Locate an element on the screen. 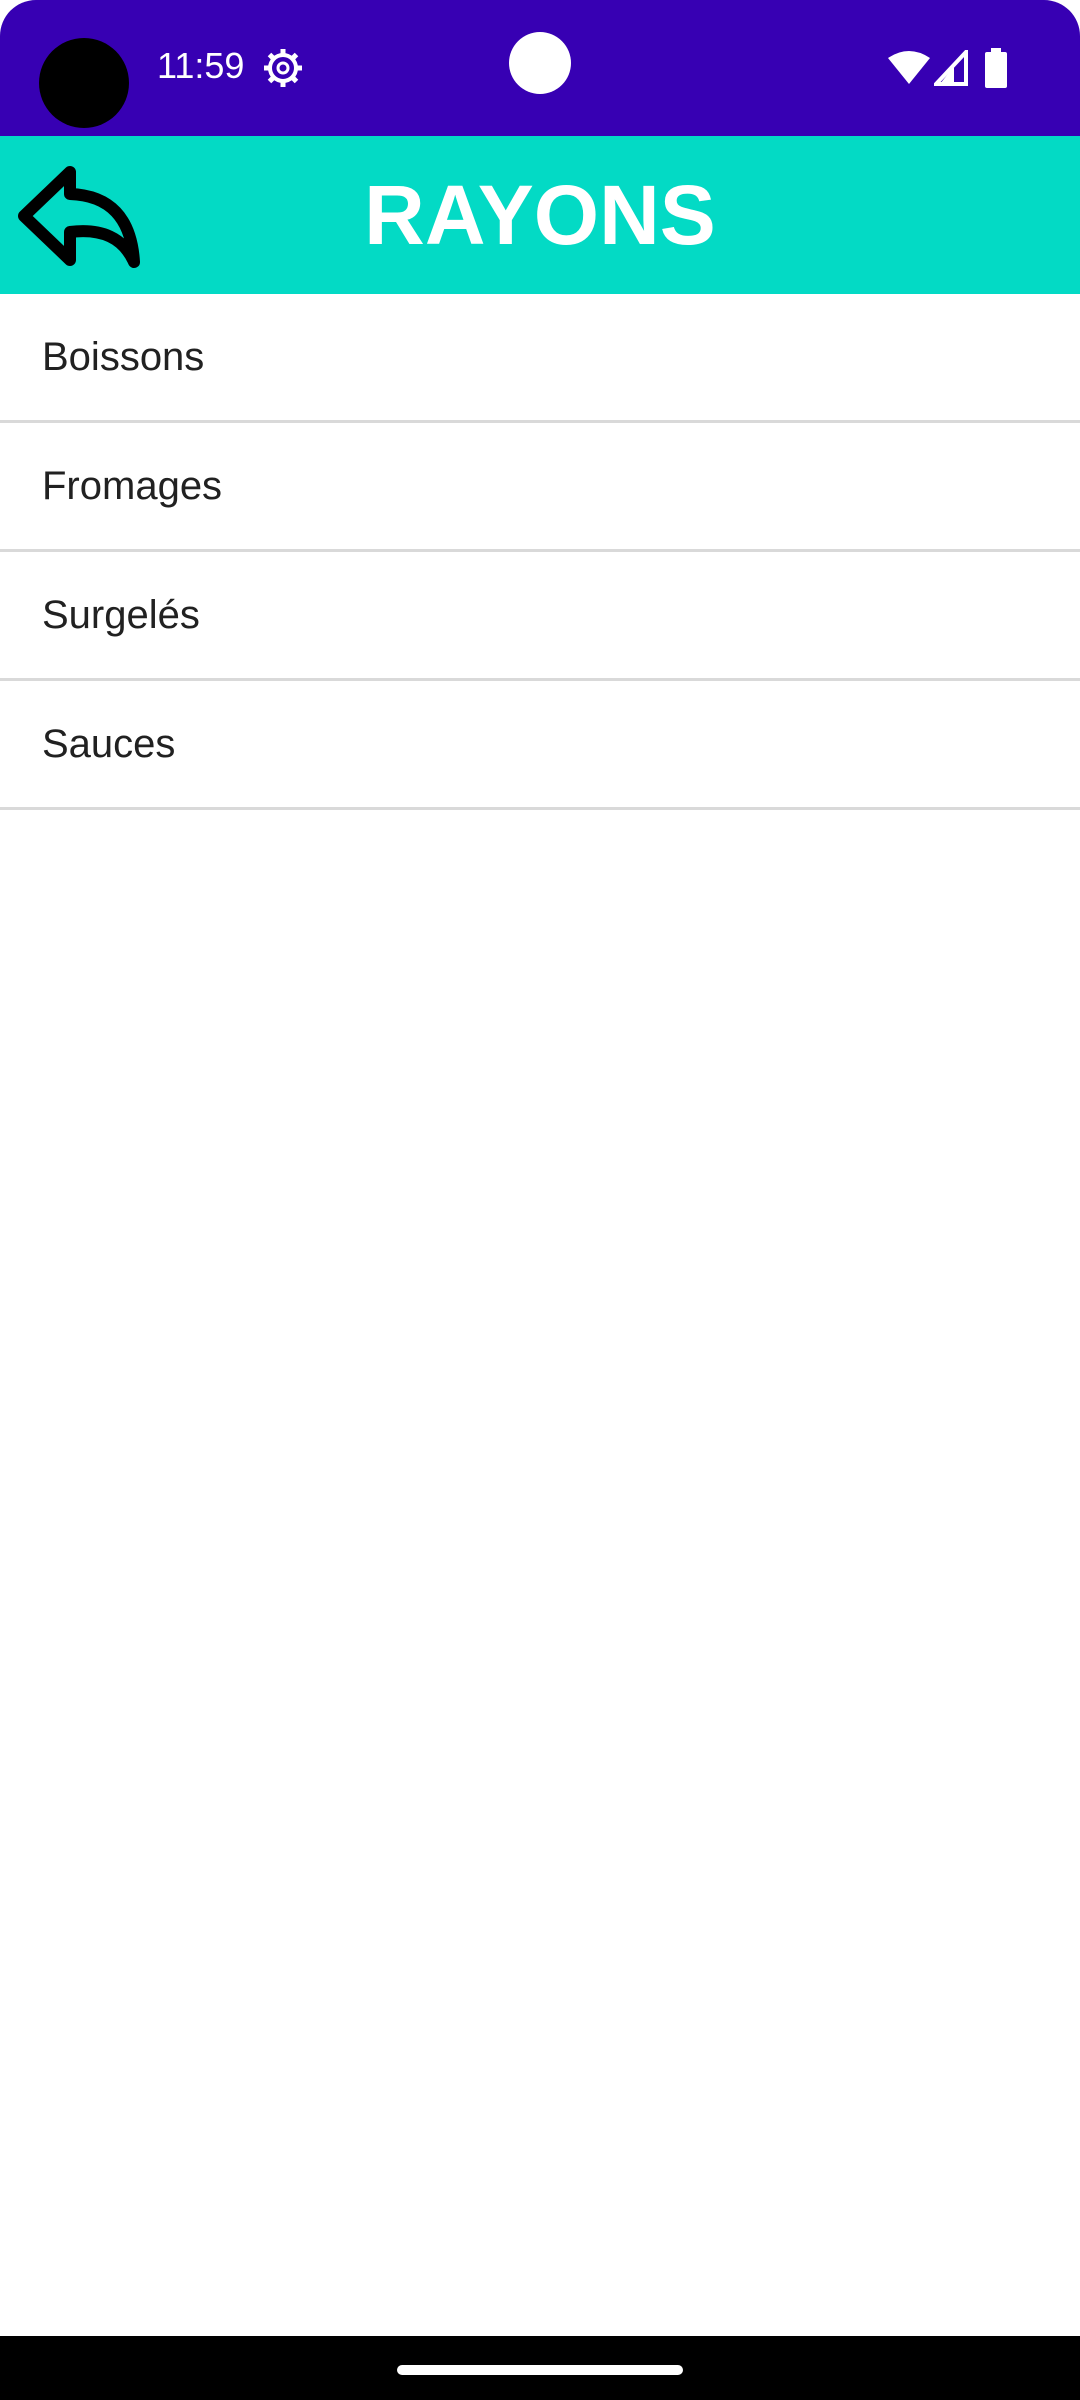 The width and height of the screenshot is (1080, 2400). page-title: RAYONS is located at coordinates (540, 215).